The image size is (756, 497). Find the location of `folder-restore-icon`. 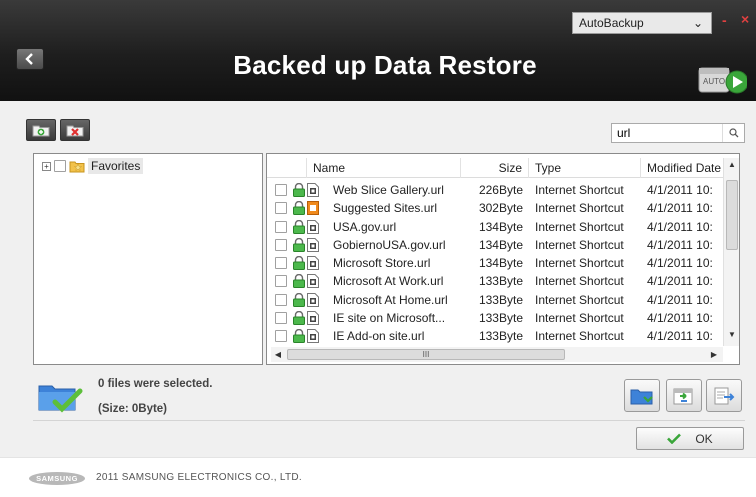

folder-restore-icon is located at coordinates (641, 396).